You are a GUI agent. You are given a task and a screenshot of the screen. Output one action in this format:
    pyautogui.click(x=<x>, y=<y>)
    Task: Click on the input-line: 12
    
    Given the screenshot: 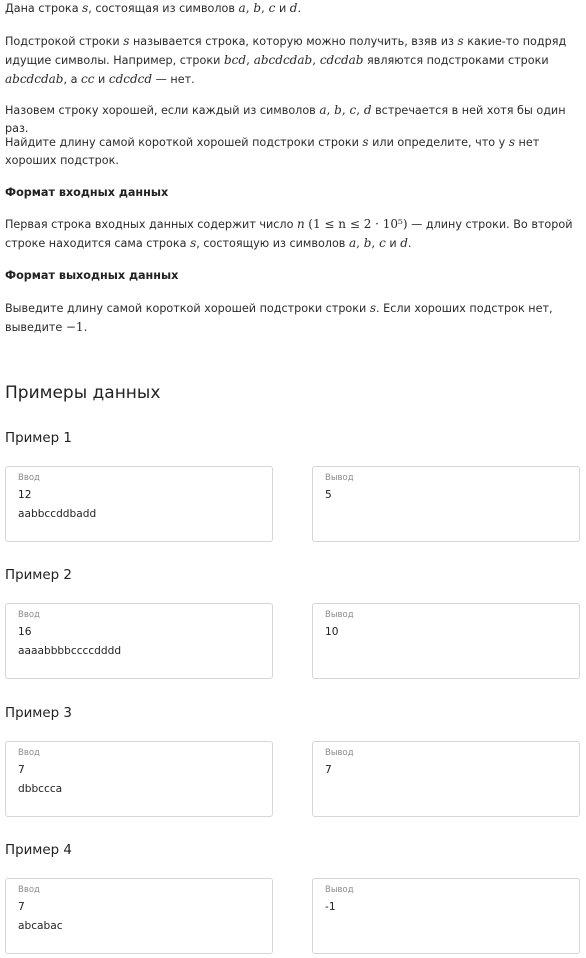 What is the action you would take?
    pyautogui.click(x=25, y=495)
    